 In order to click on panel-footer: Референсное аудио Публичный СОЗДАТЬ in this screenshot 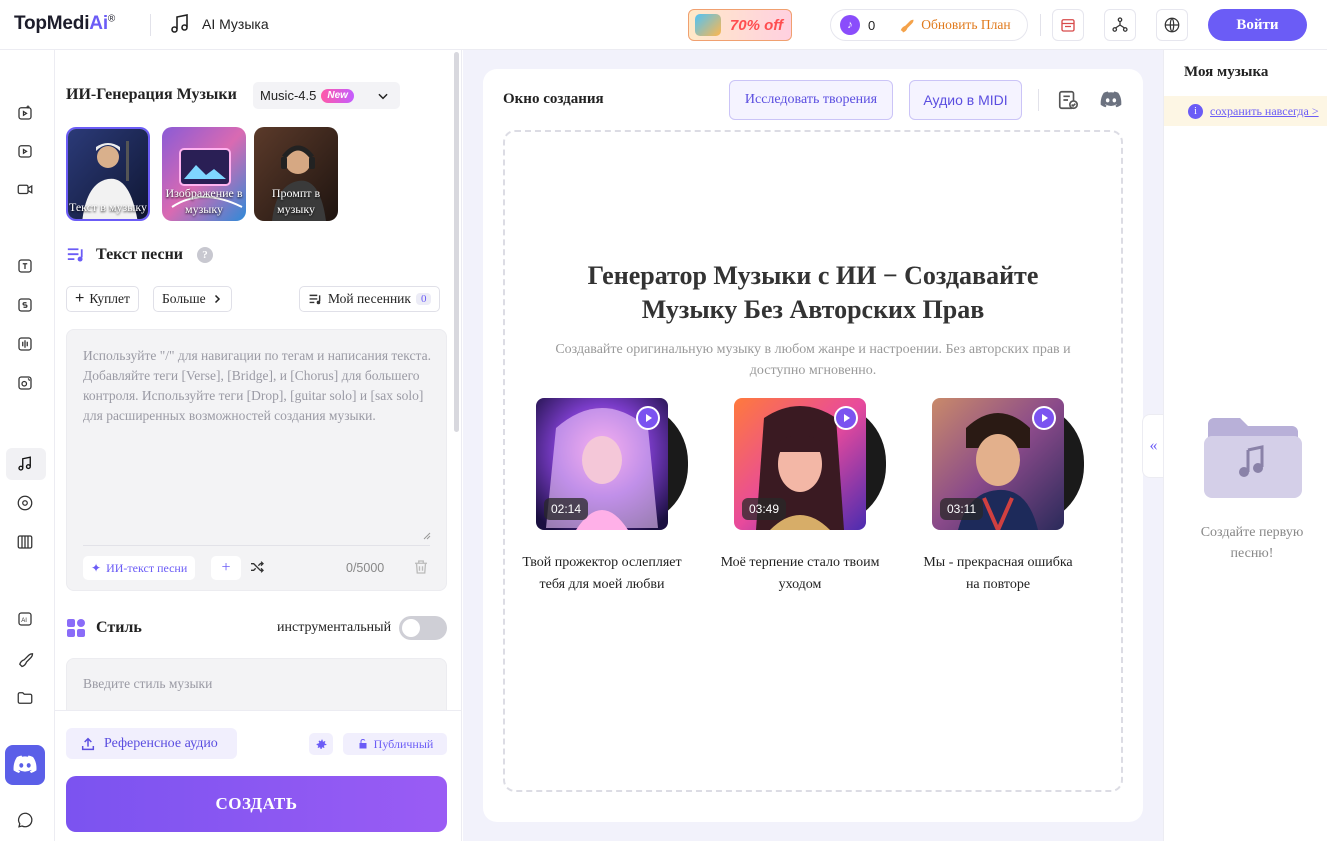, I will do `click(258, 775)`.